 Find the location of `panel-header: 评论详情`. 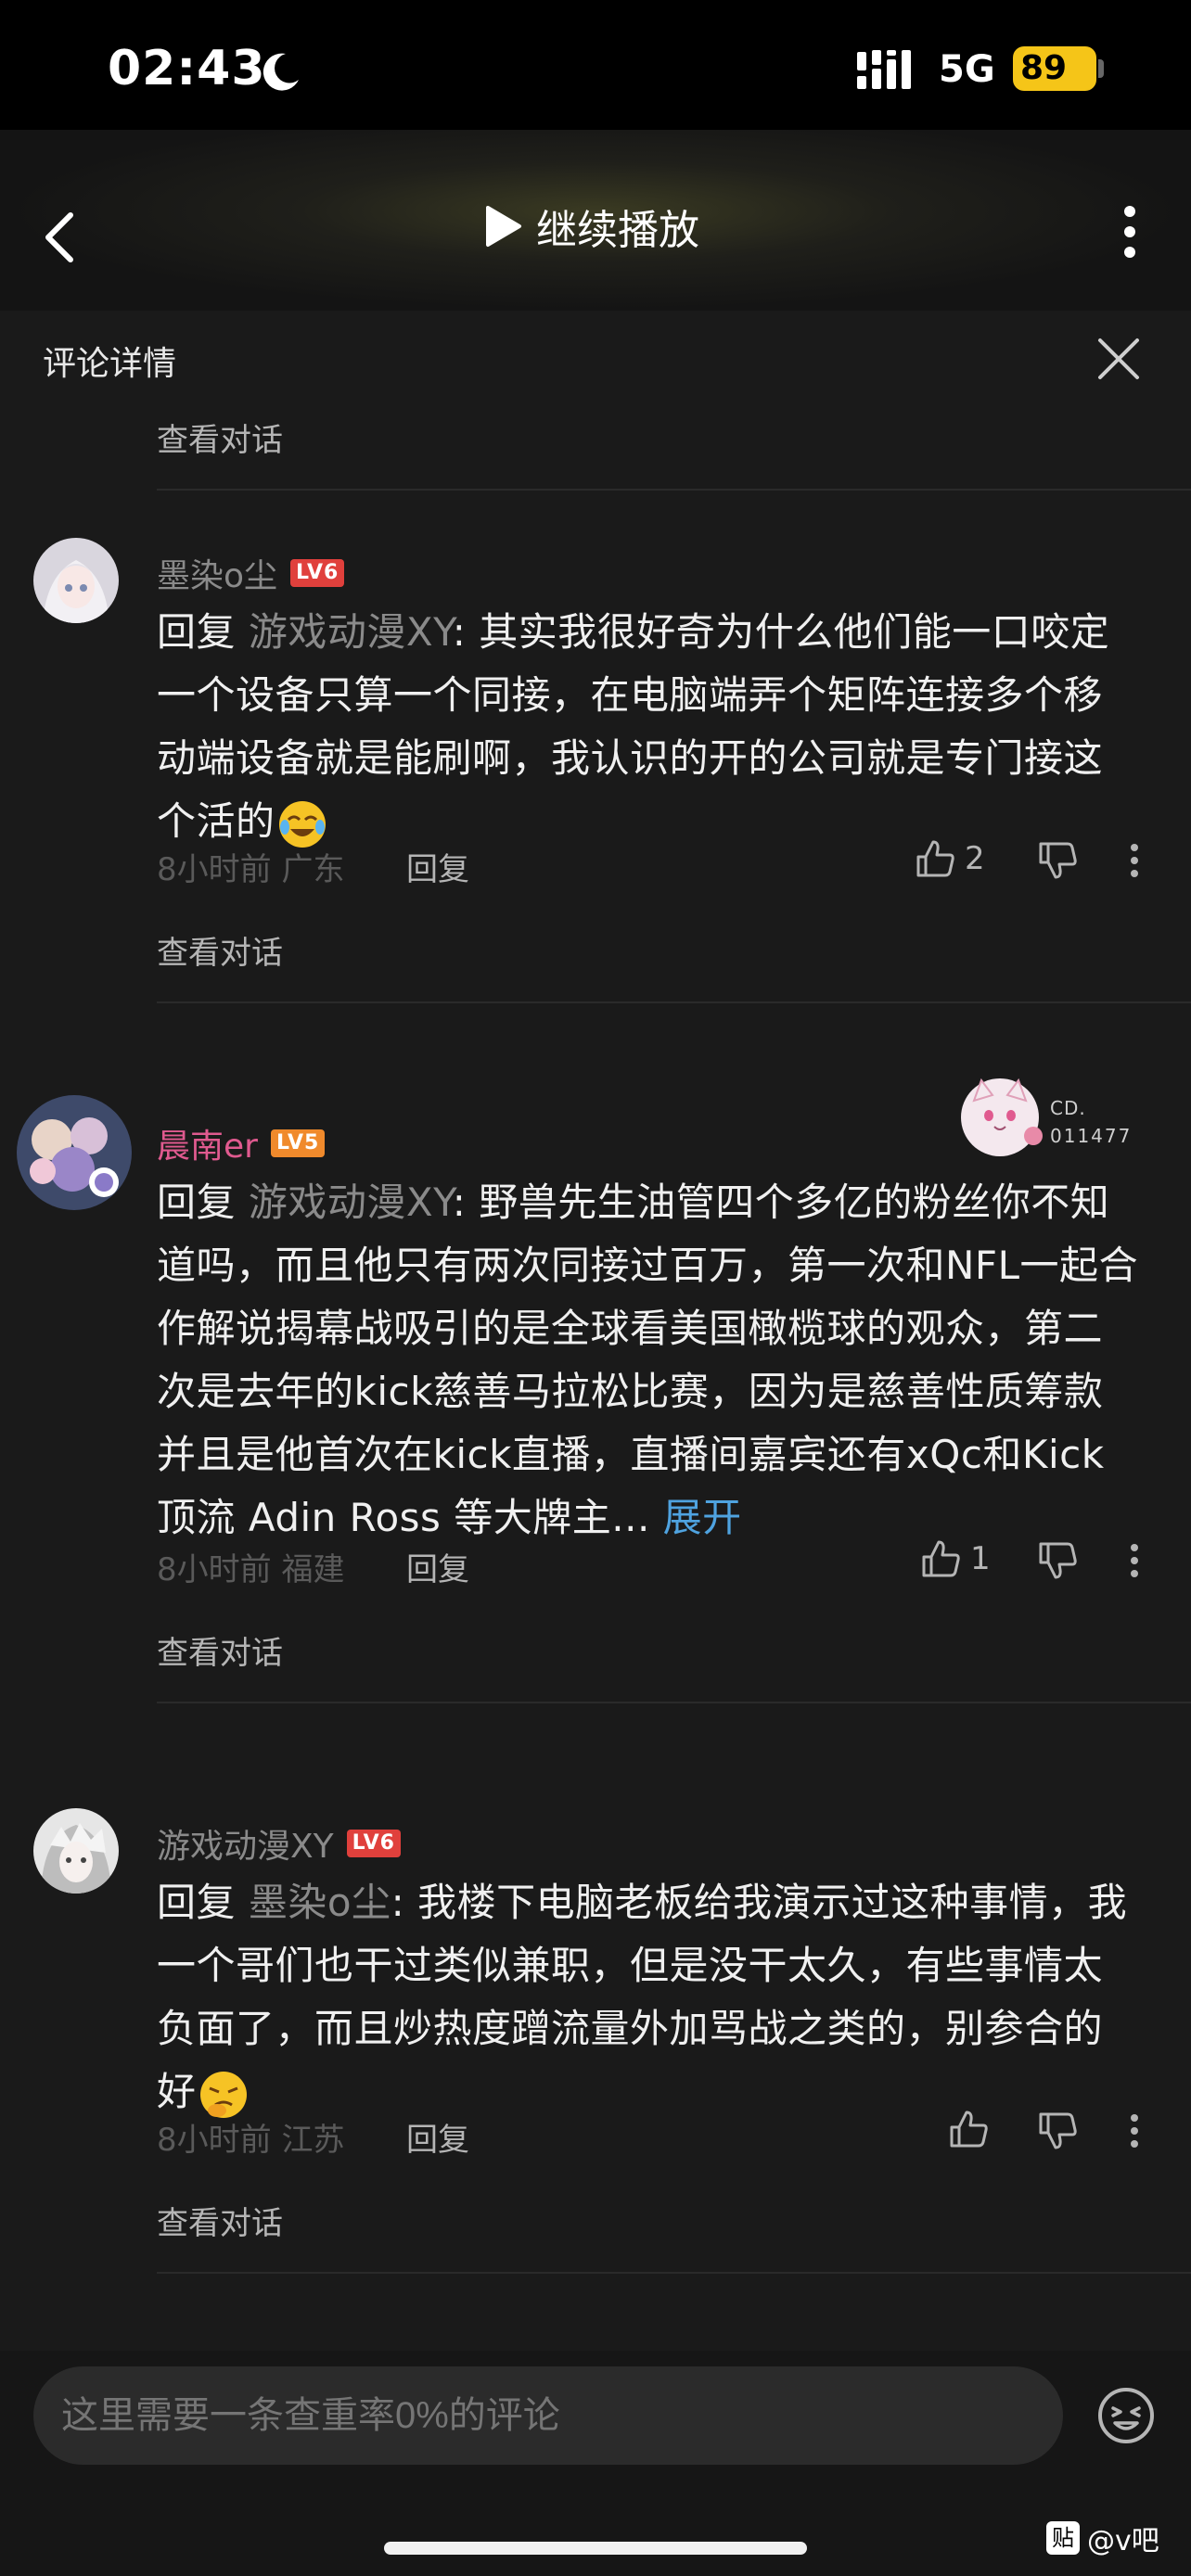

panel-header: 评论详情 is located at coordinates (595, 357).